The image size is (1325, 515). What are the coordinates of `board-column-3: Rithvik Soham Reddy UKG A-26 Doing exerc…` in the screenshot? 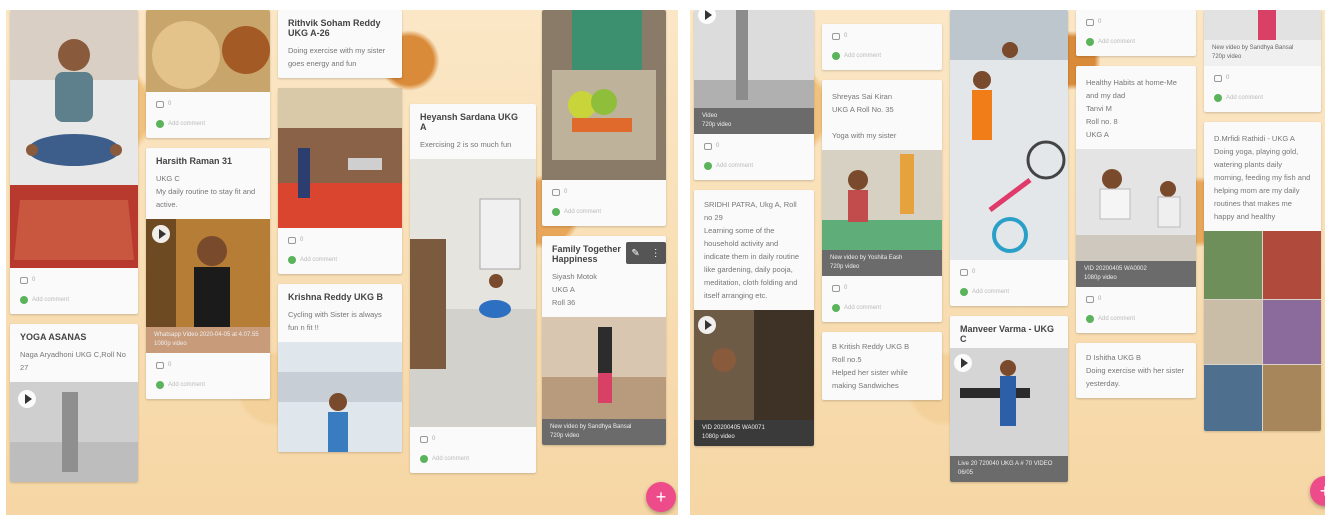 It's located at (340, 262).